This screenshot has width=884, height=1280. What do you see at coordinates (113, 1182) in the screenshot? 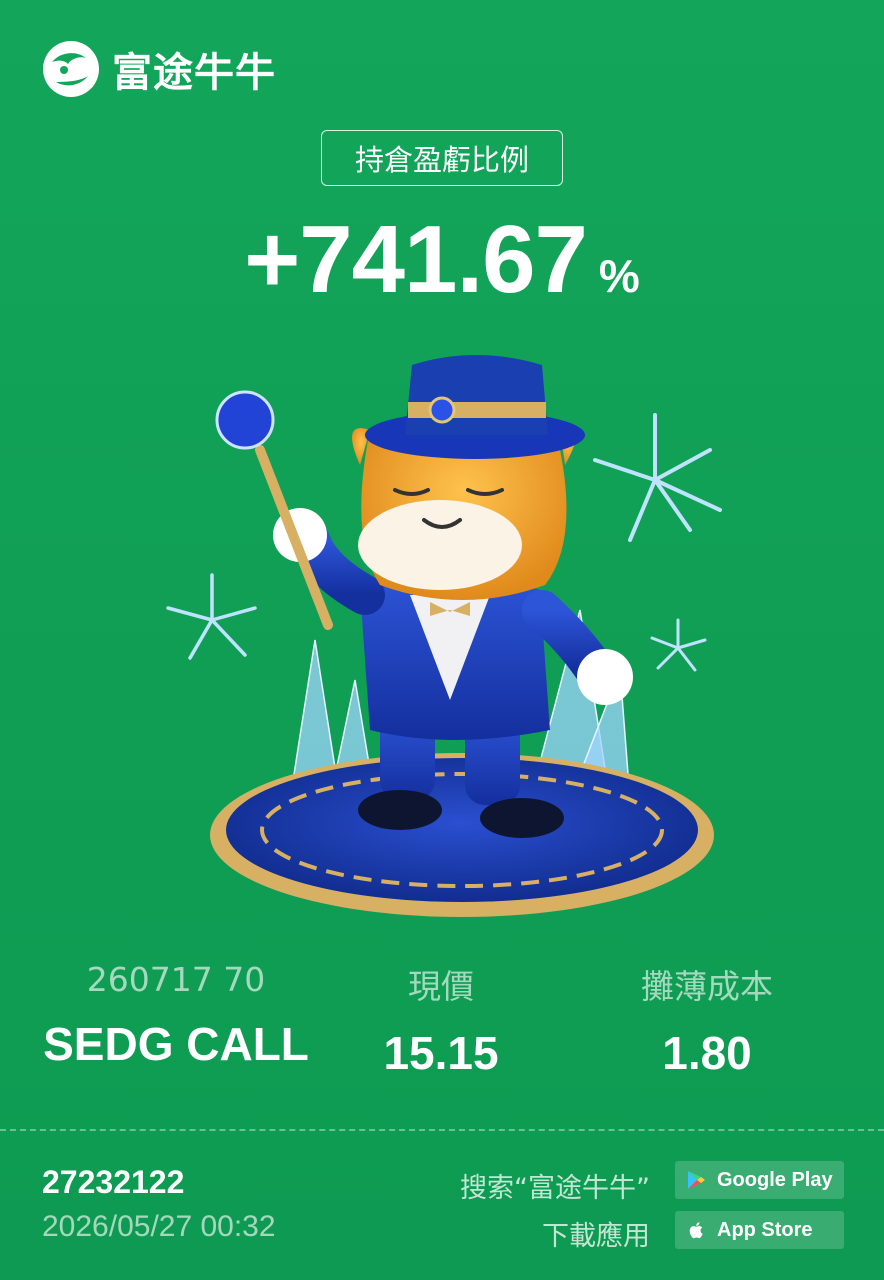
I see `user-id: 27232122` at bounding box center [113, 1182].